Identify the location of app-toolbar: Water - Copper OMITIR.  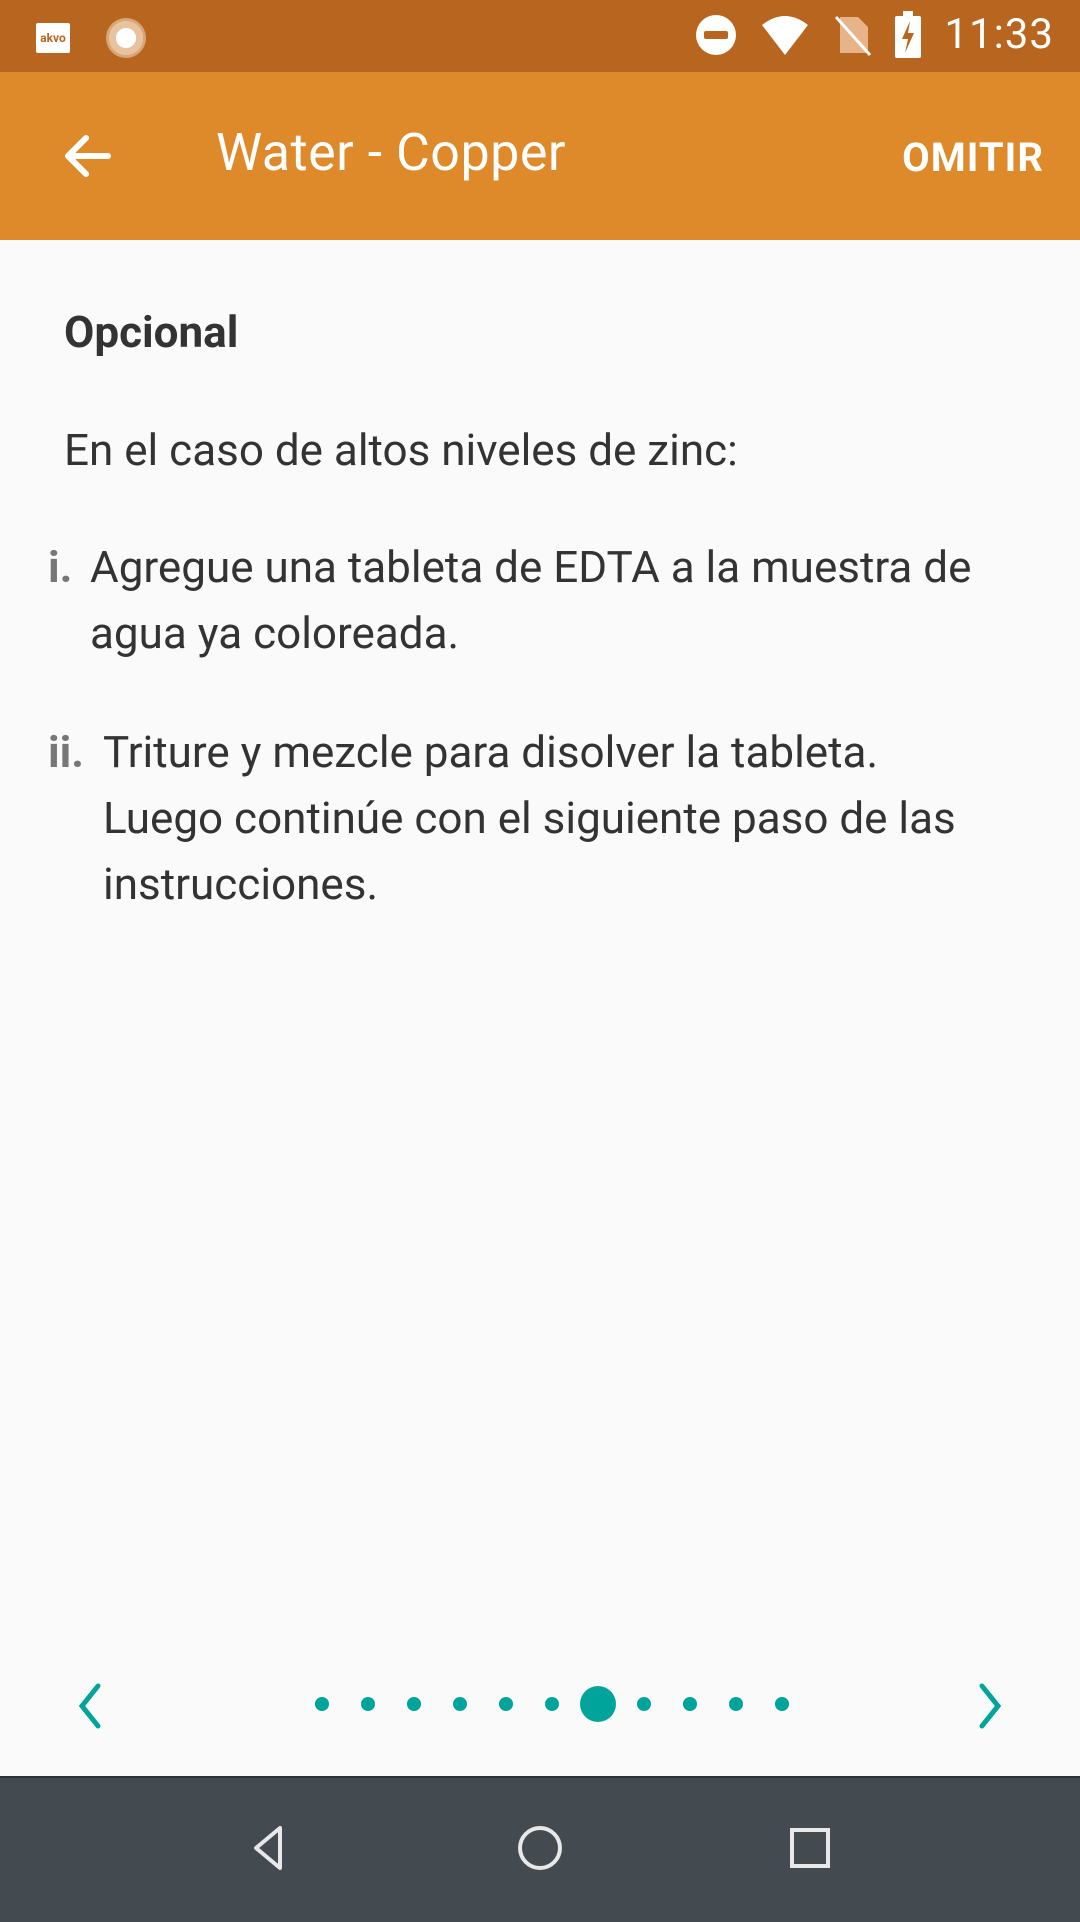
(540, 156).